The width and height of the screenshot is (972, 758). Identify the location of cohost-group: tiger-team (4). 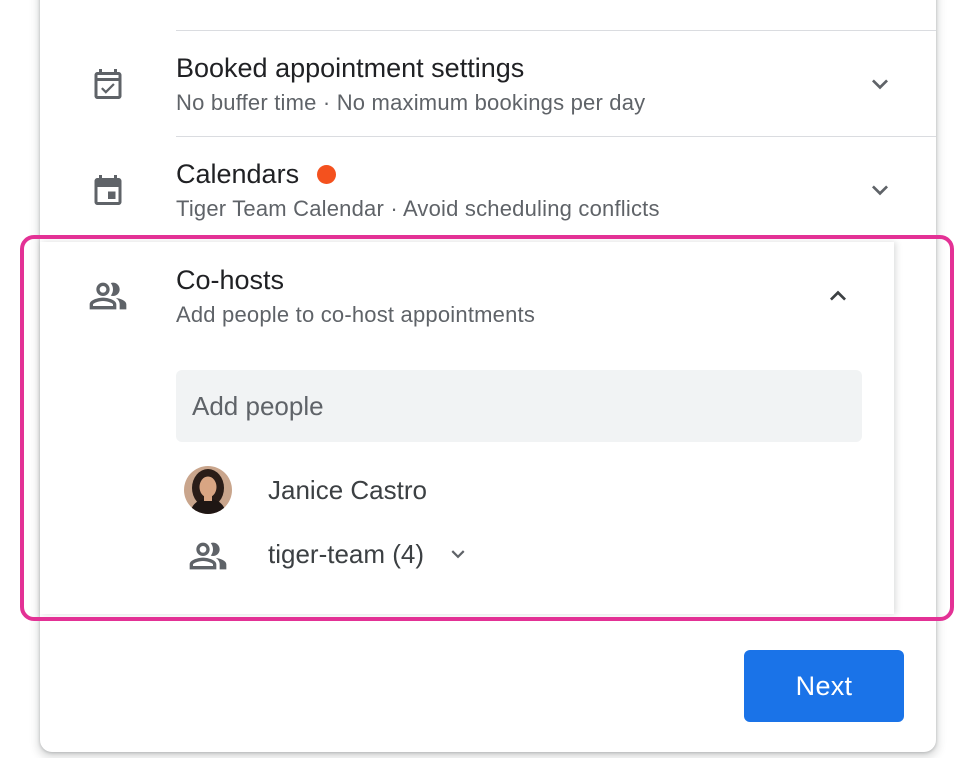
(370, 554).